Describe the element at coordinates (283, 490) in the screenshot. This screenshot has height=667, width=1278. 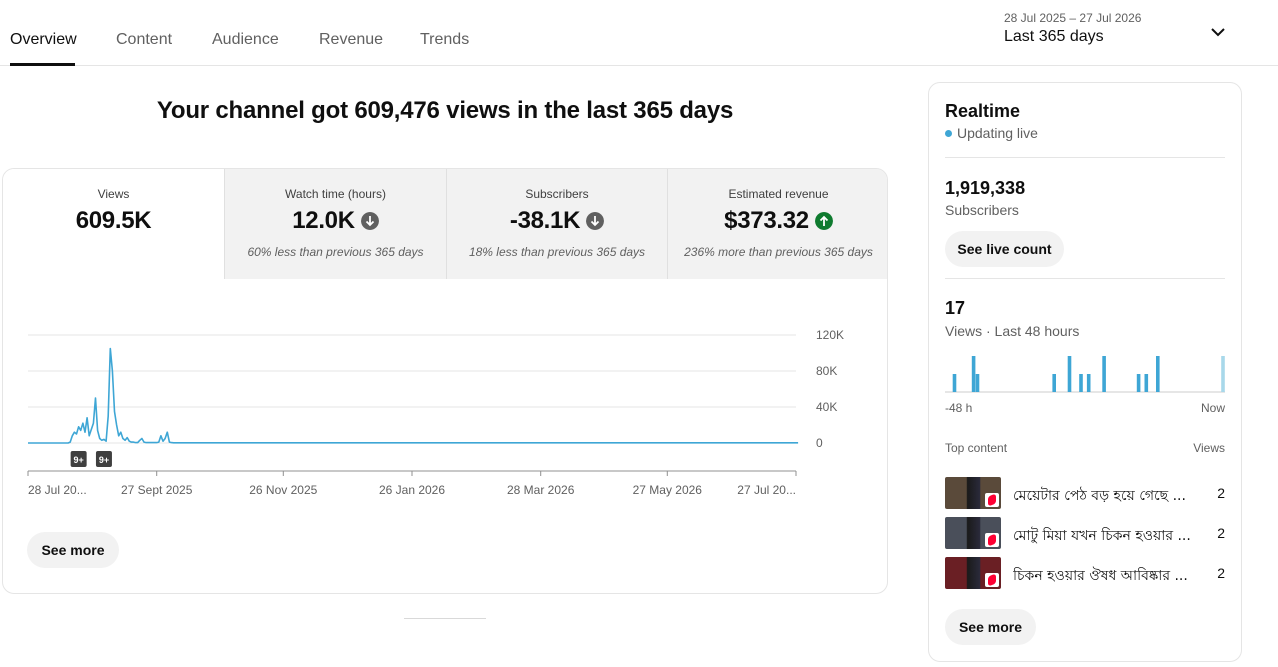
I see `x-tick-label: 26 Nov 2025` at that location.